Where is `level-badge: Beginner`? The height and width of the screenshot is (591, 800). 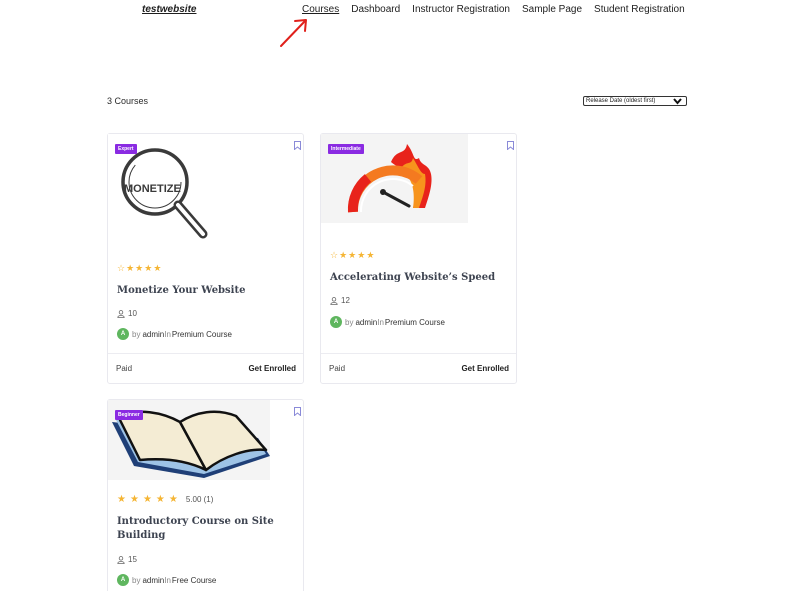 level-badge: Beginner is located at coordinates (129, 415).